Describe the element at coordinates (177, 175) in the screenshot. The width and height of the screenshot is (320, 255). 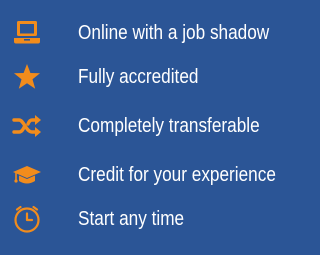
I see `feature-label: Credit for your experience` at that location.